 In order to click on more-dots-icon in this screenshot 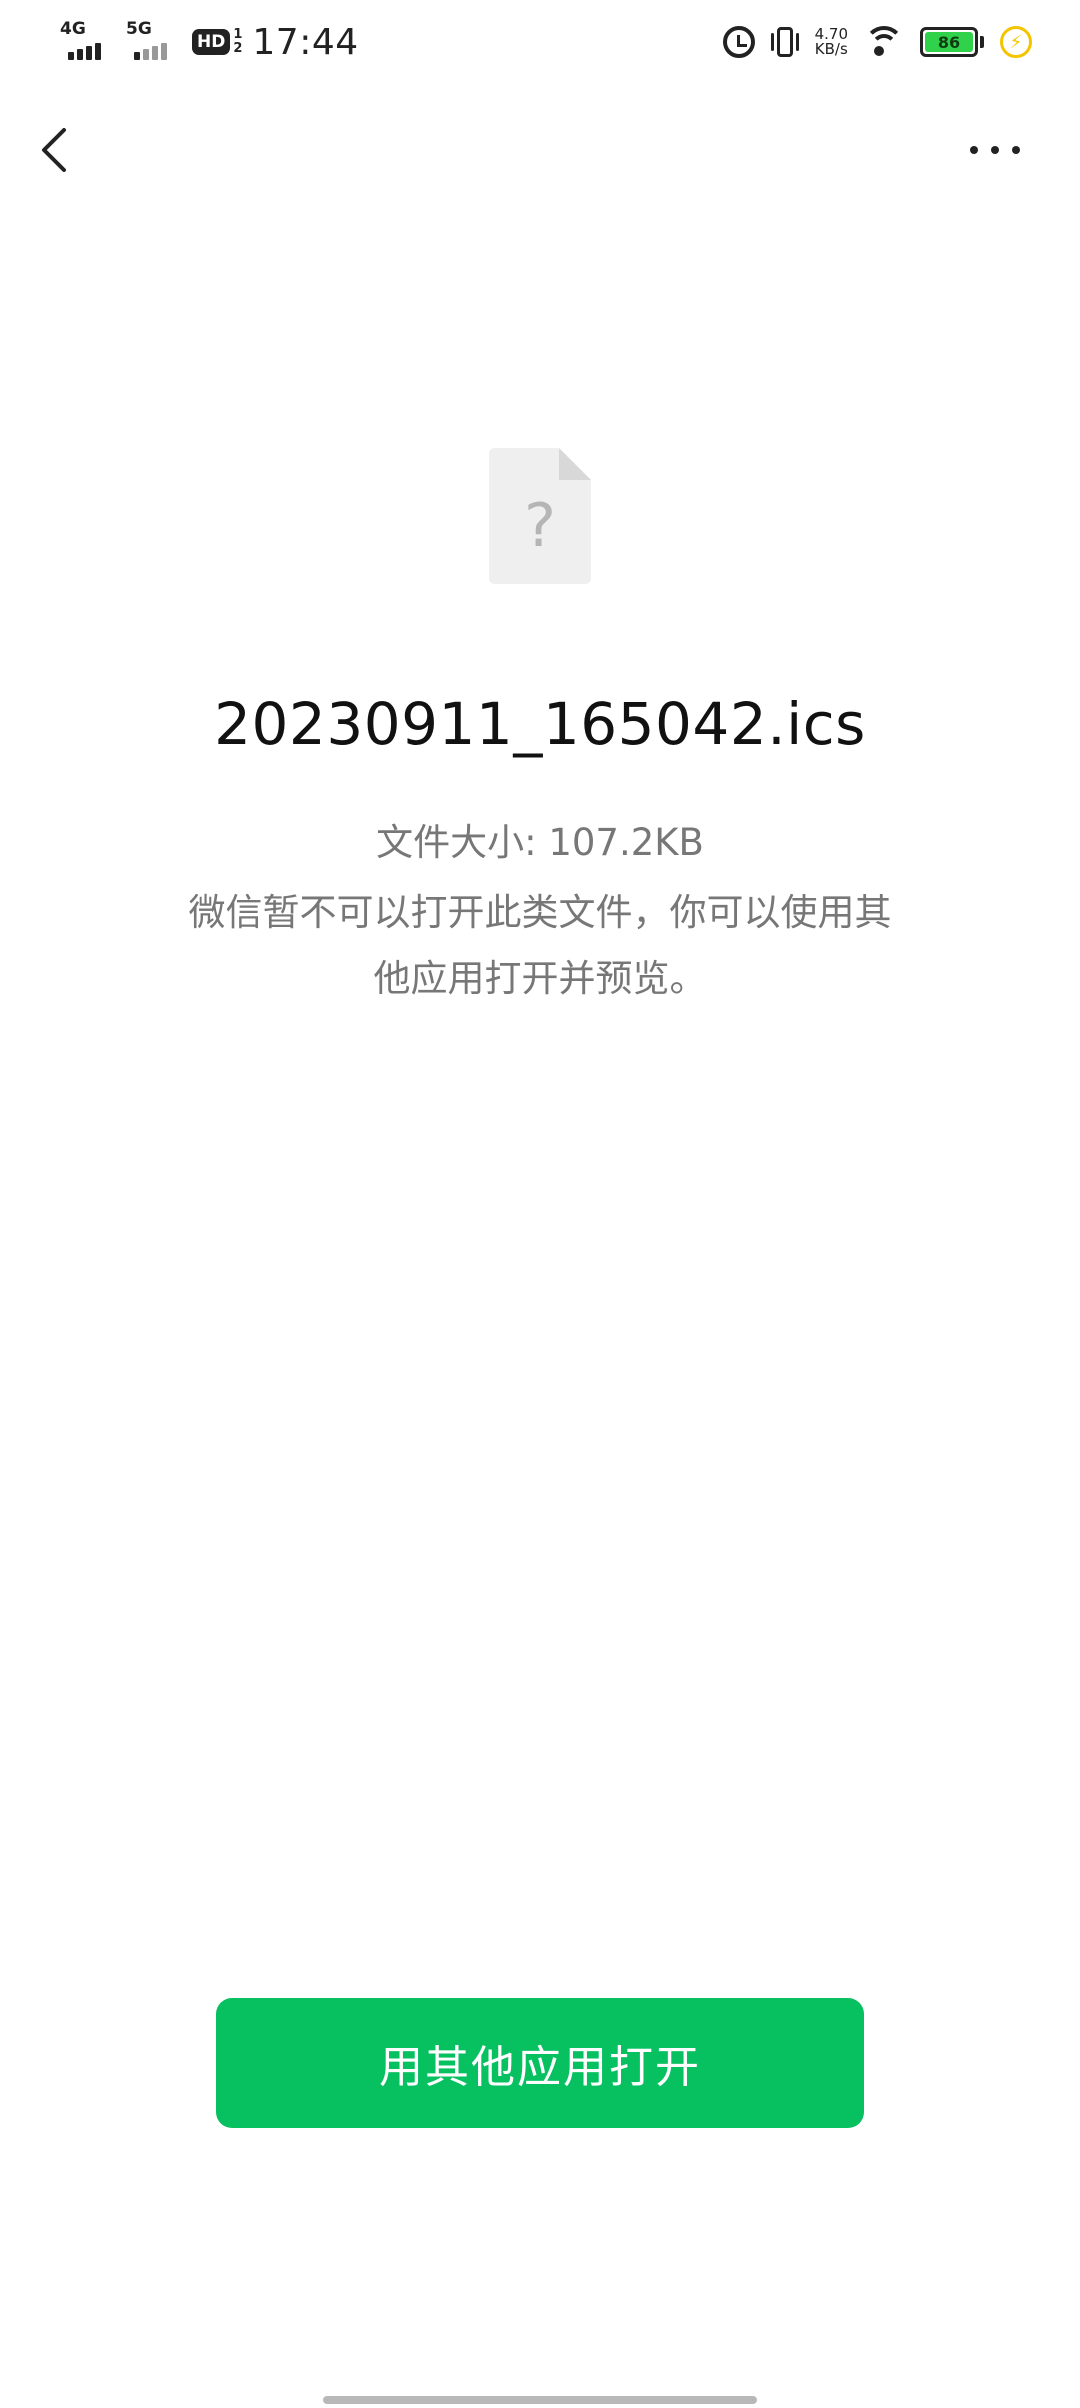, I will do `click(974, 150)`.